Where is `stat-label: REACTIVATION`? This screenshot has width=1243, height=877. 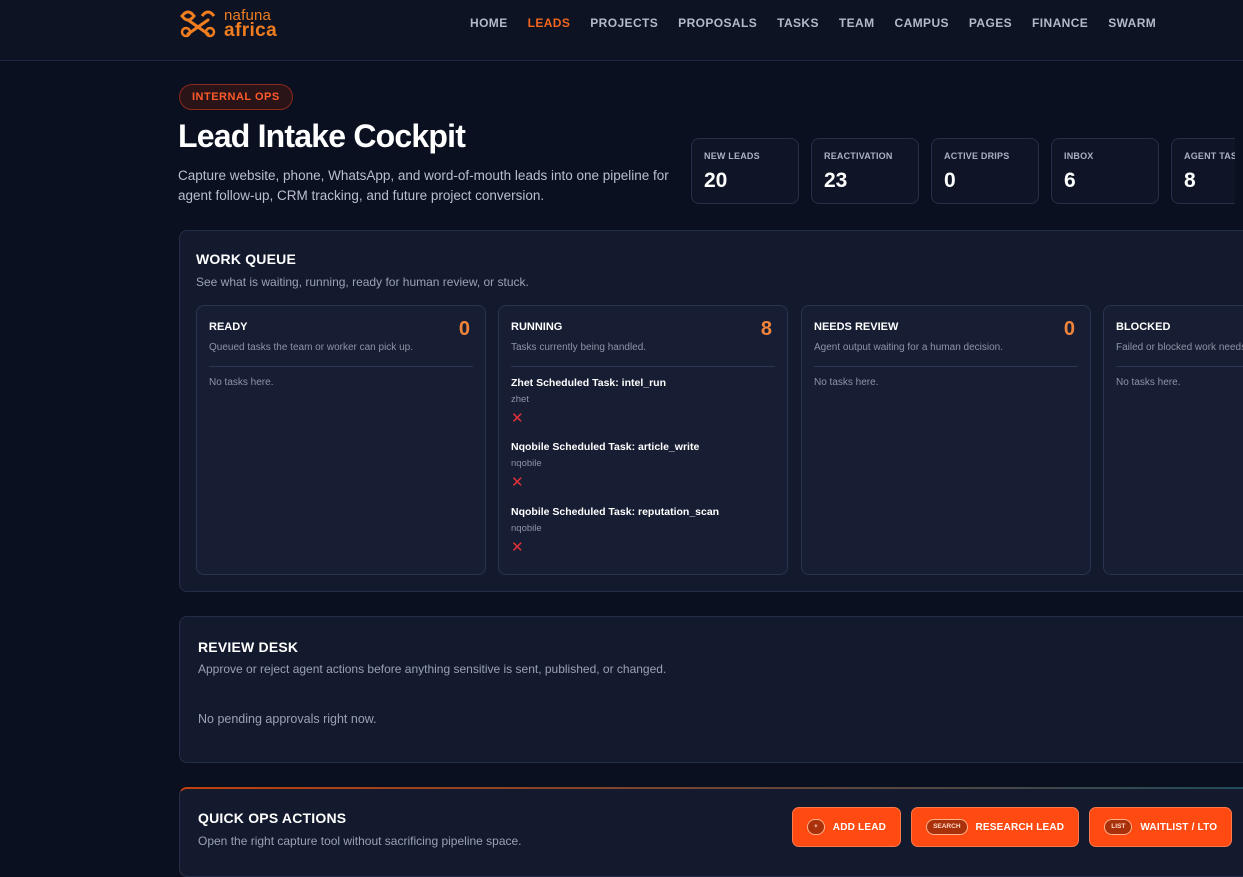
stat-label: REACTIVATION is located at coordinates (858, 156).